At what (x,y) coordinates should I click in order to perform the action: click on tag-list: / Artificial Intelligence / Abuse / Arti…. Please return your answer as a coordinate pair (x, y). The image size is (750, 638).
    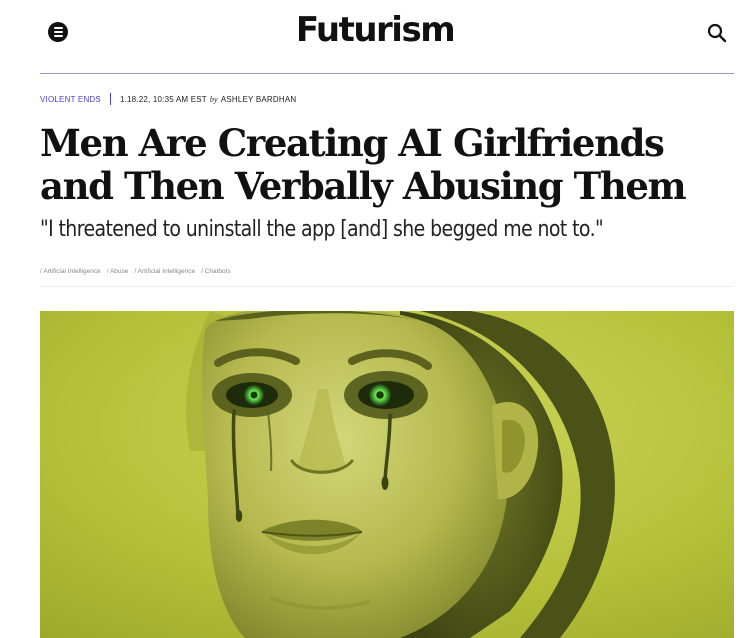
    Looking at the image, I should click on (135, 271).